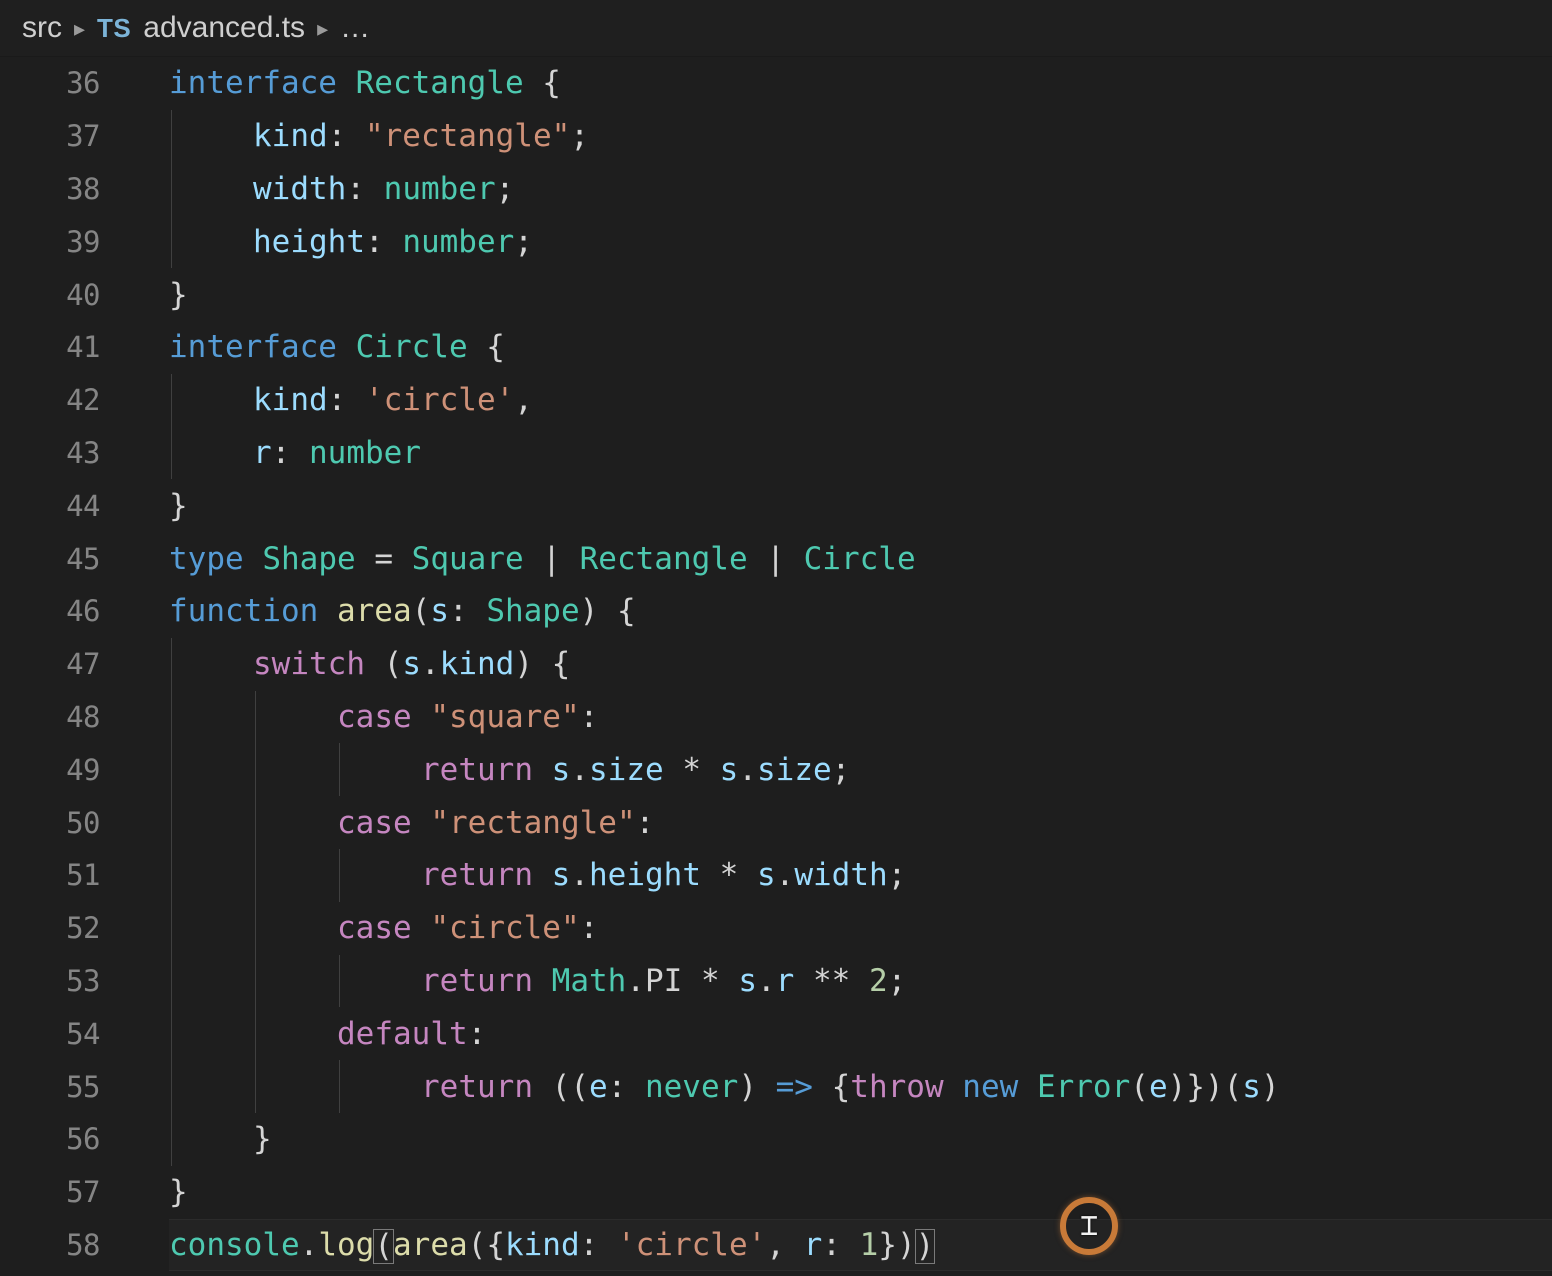 This screenshot has width=1552, height=1276. What do you see at coordinates (523, 400) in the screenshot?
I see `code-token: ,` at bounding box center [523, 400].